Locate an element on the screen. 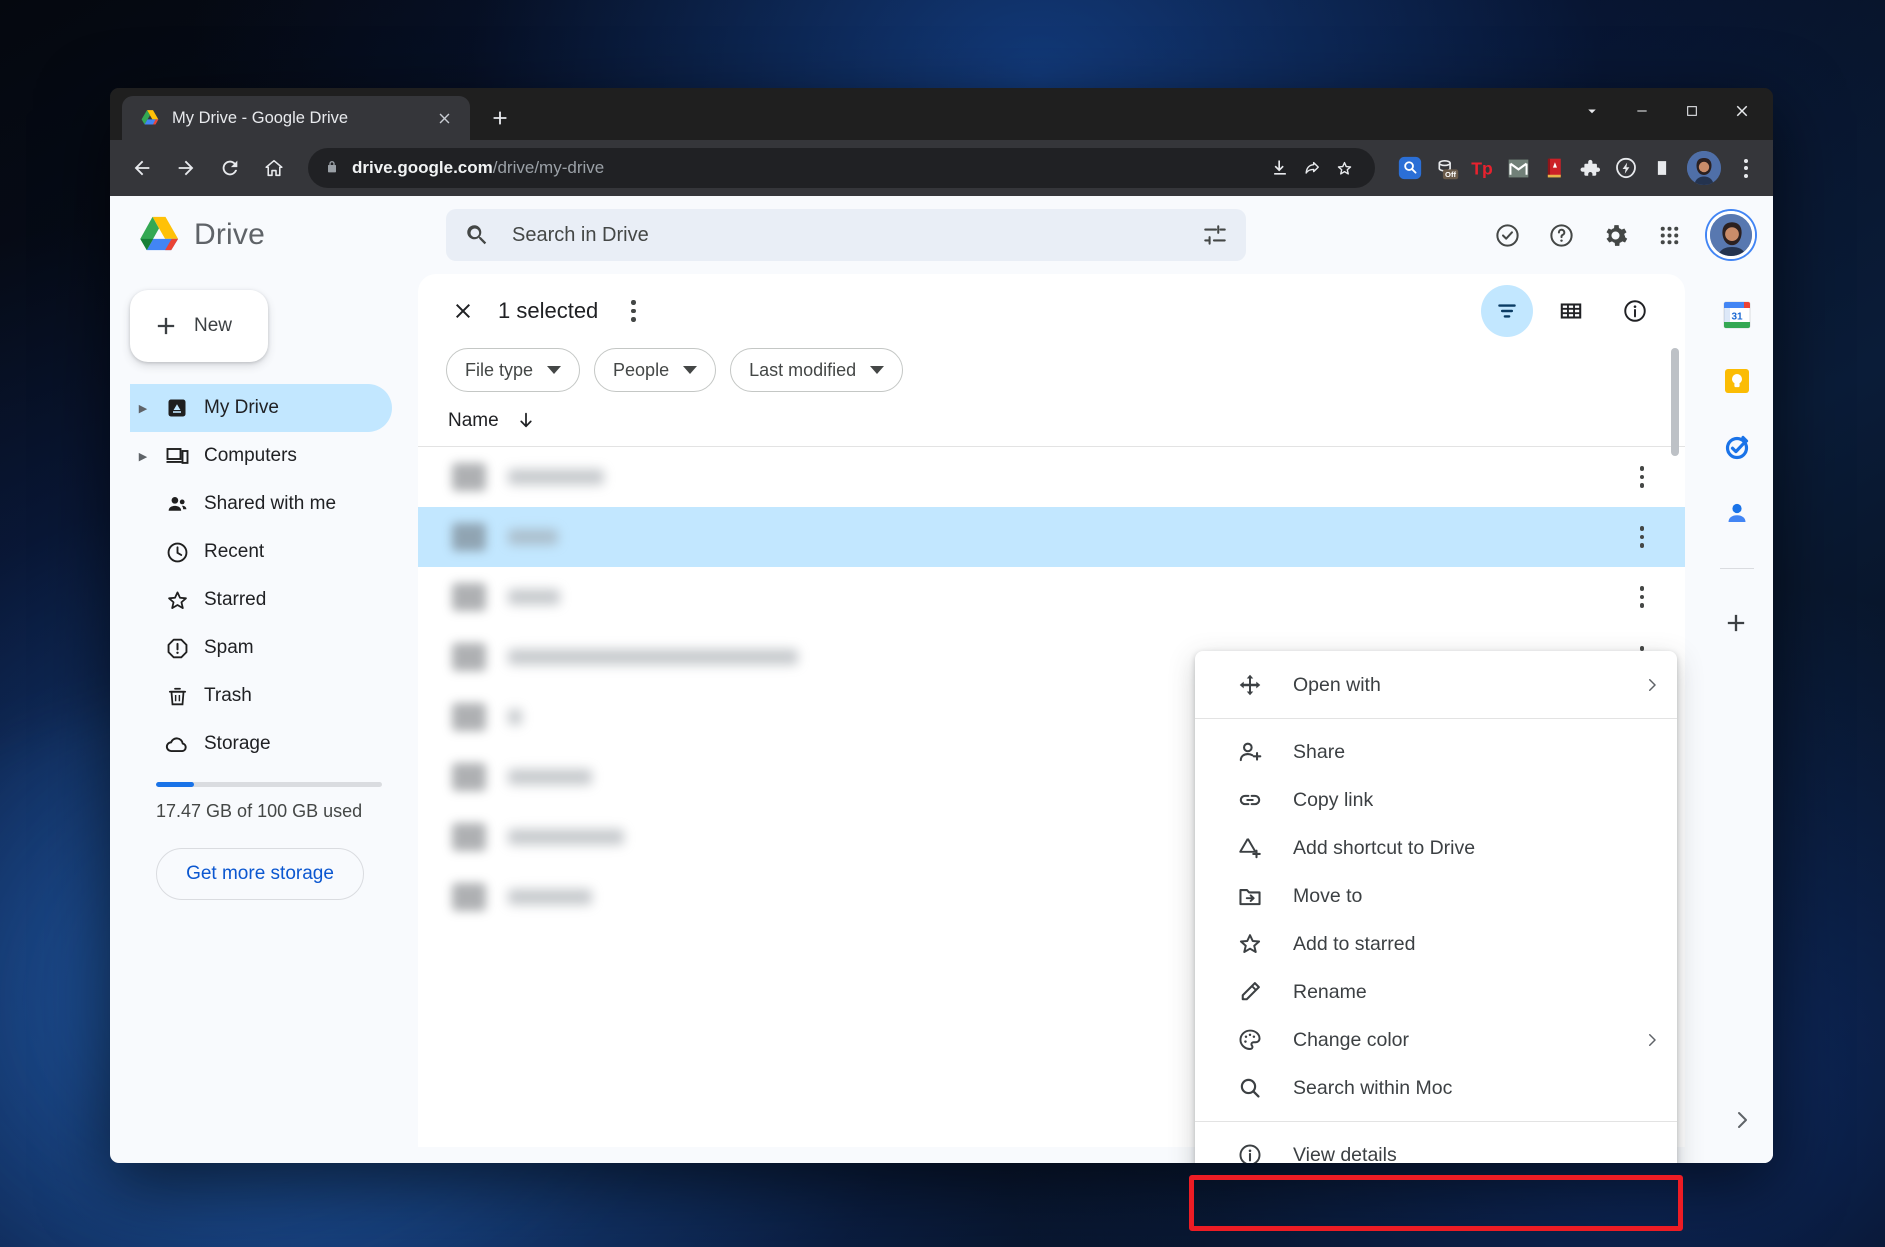  gmail-icon is located at coordinates (1518, 168).